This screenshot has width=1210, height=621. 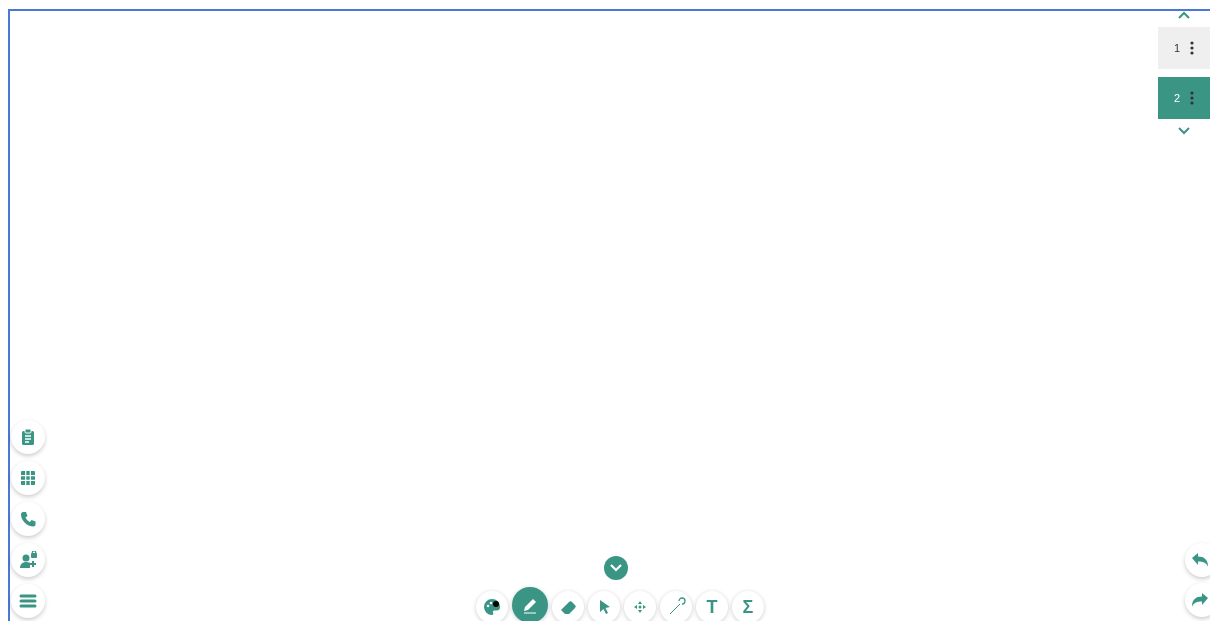 I want to click on phone-icon, so click(x=28, y=519).